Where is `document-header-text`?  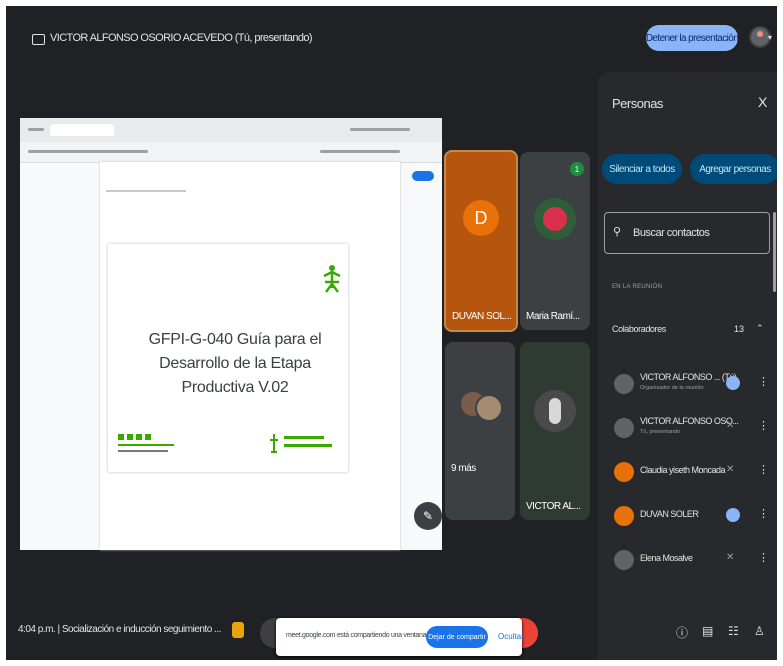 document-header-text is located at coordinates (146, 191).